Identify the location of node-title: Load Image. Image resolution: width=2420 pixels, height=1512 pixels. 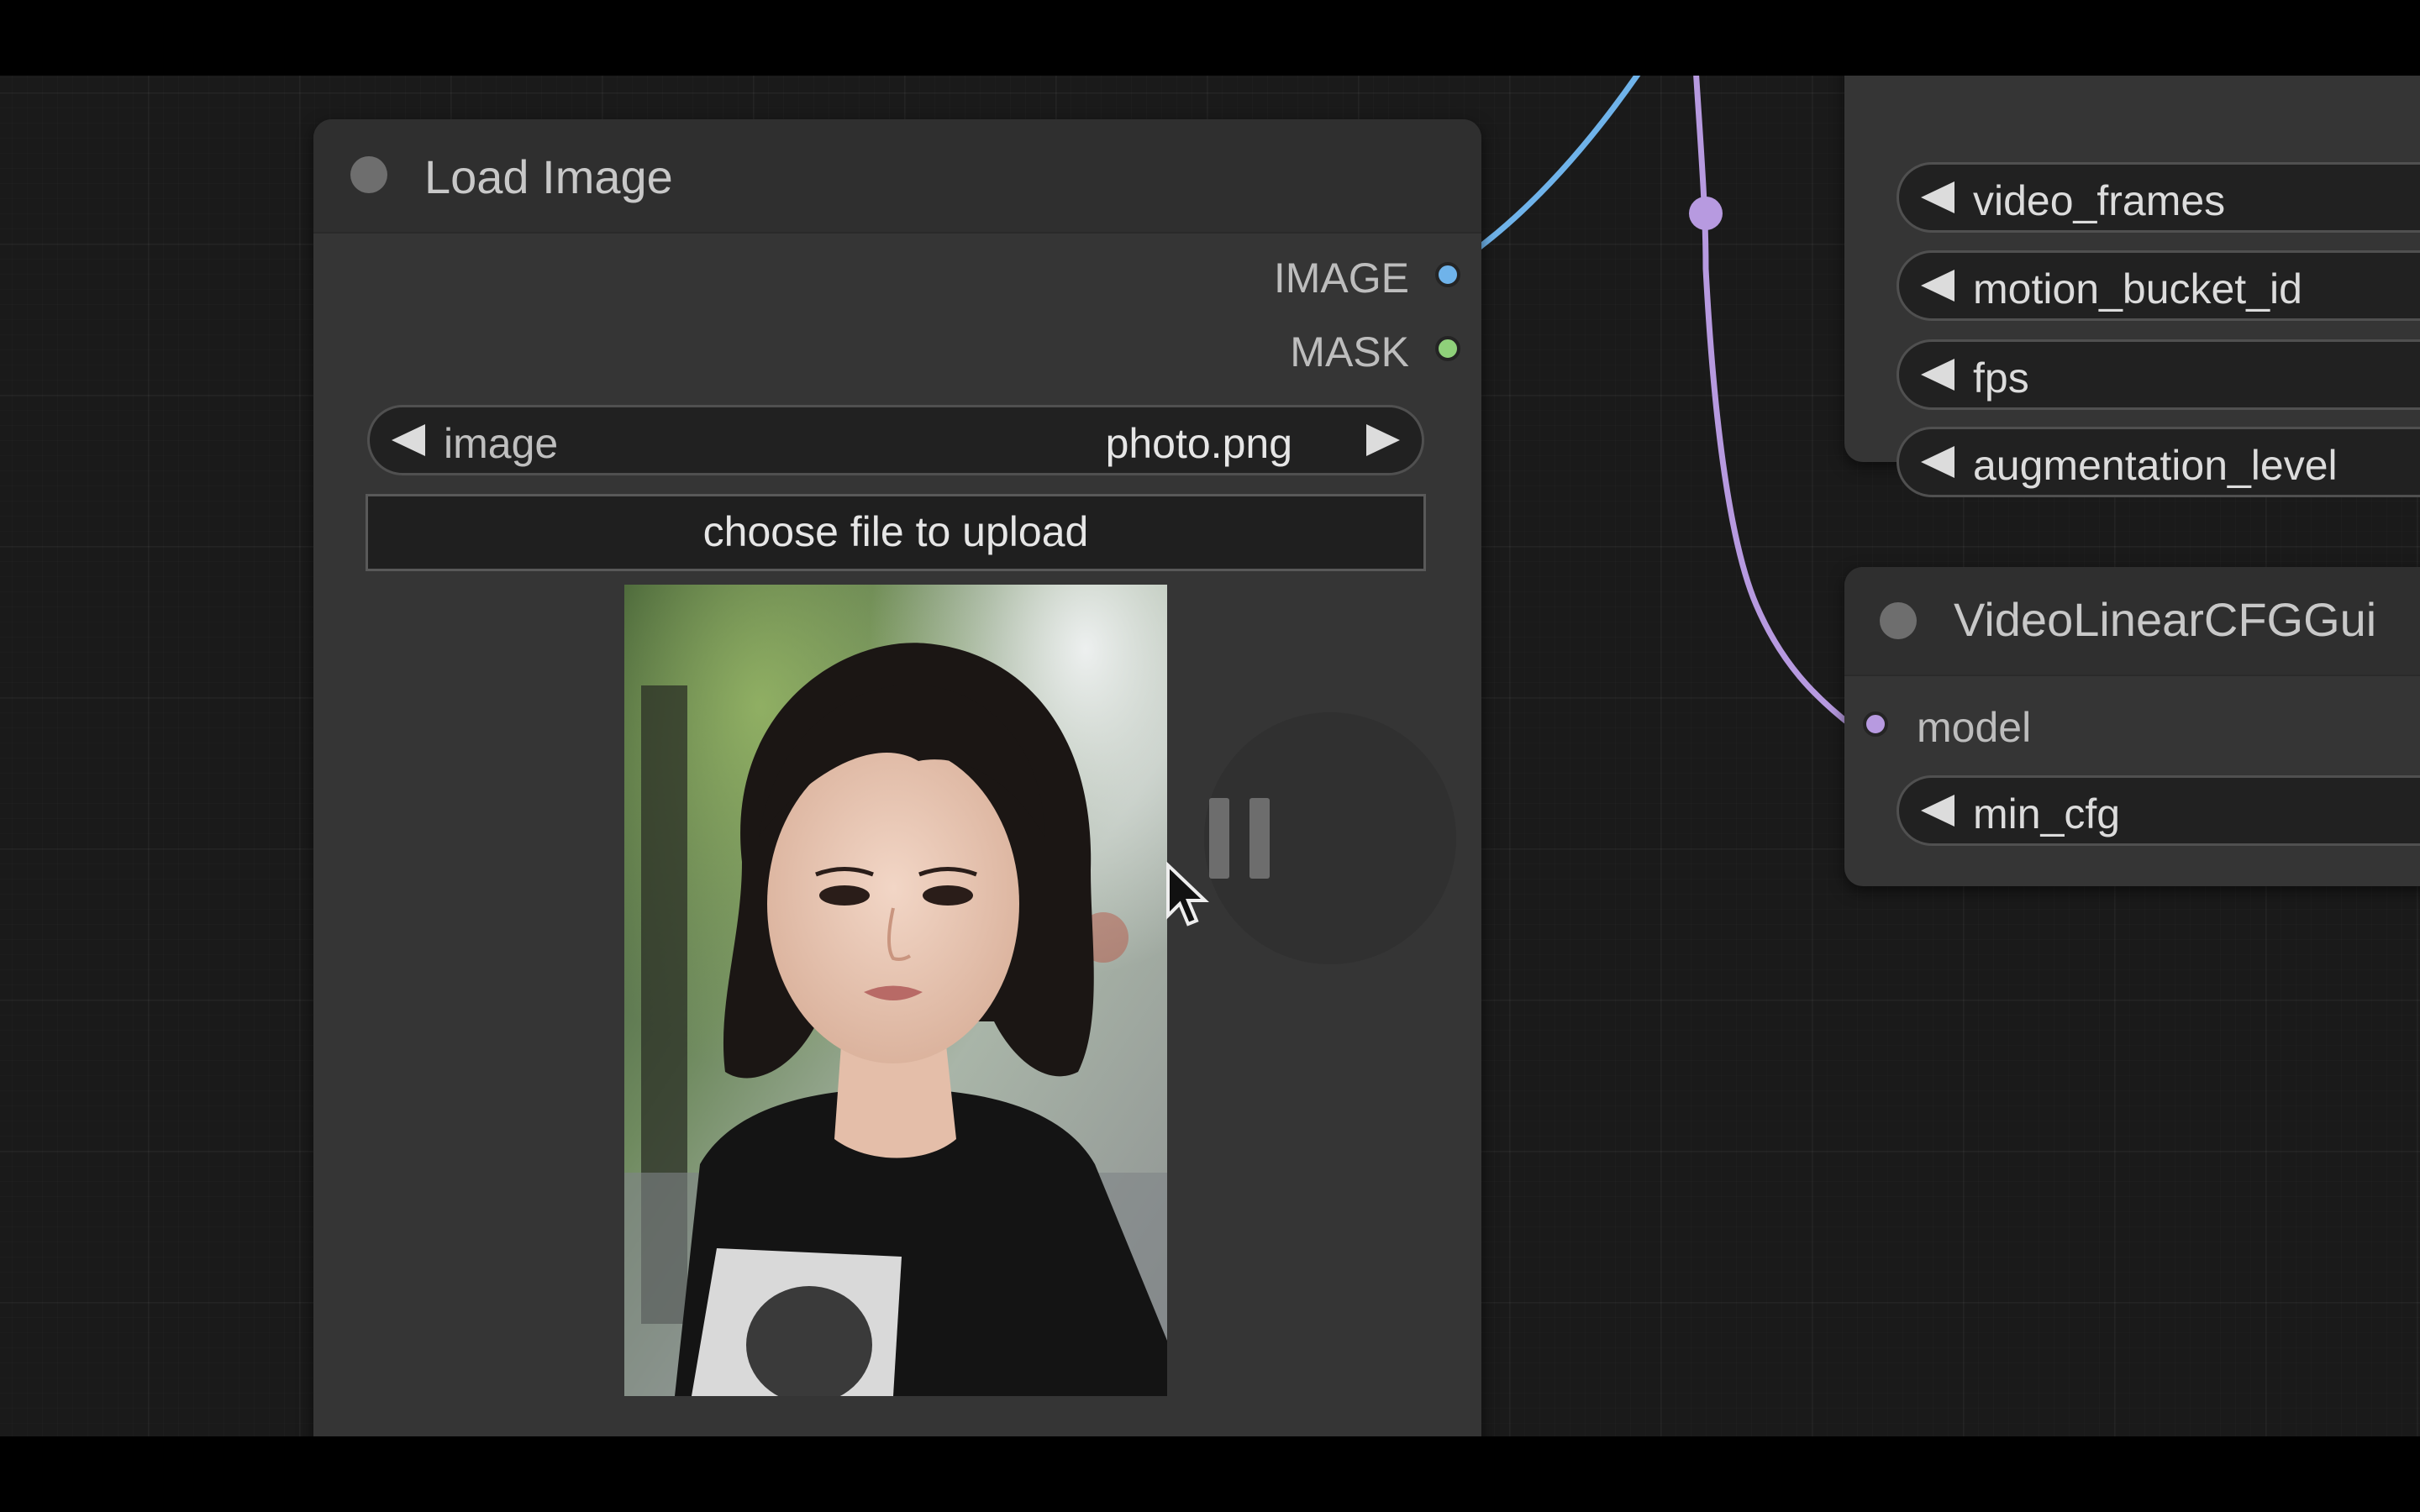
(548, 176).